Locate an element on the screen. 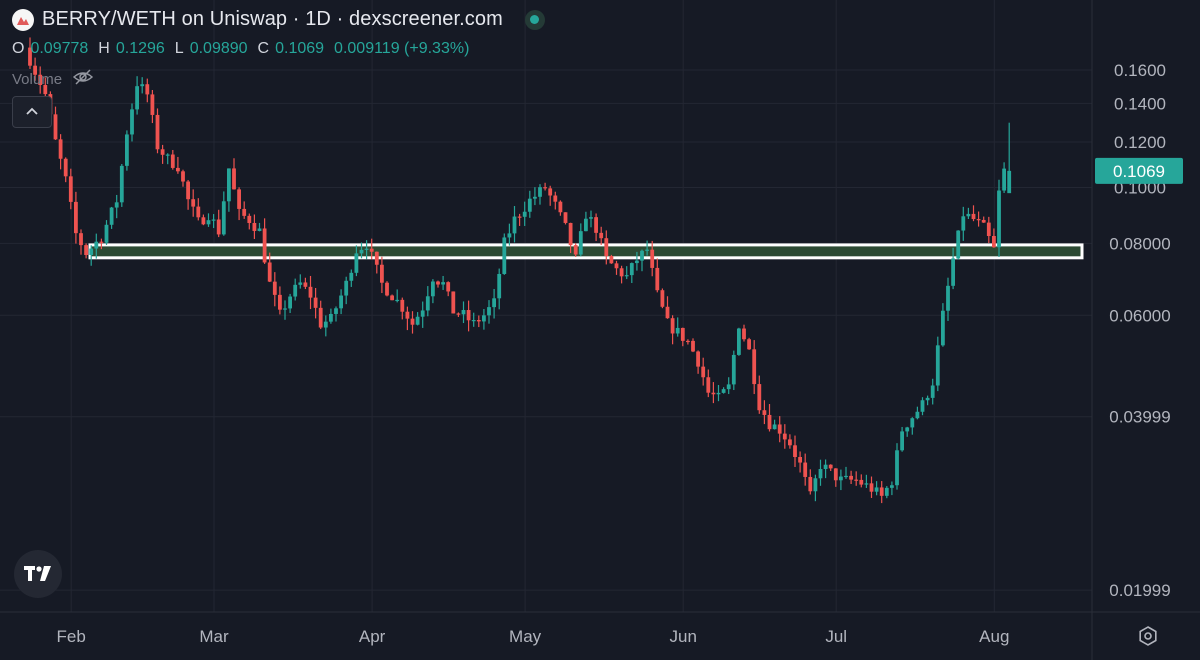 The height and width of the screenshot is (660, 1200). tradingview-logo-icon is located at coordinates (38, 574).